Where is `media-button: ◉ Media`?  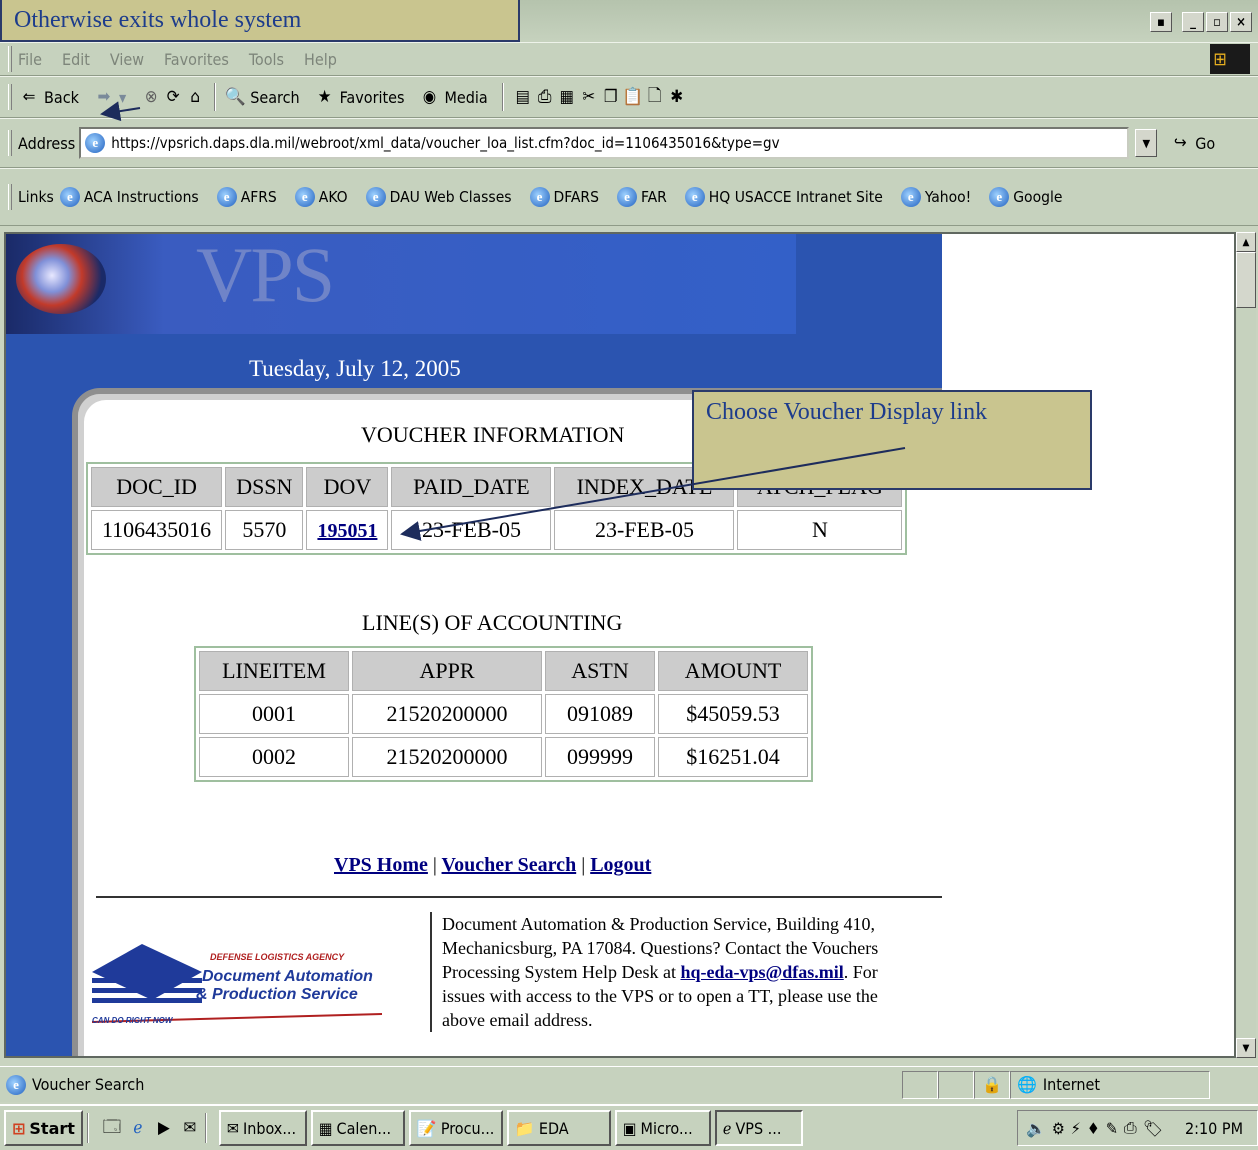 media-button: ◉ Media is located at coordinates (453, 97).